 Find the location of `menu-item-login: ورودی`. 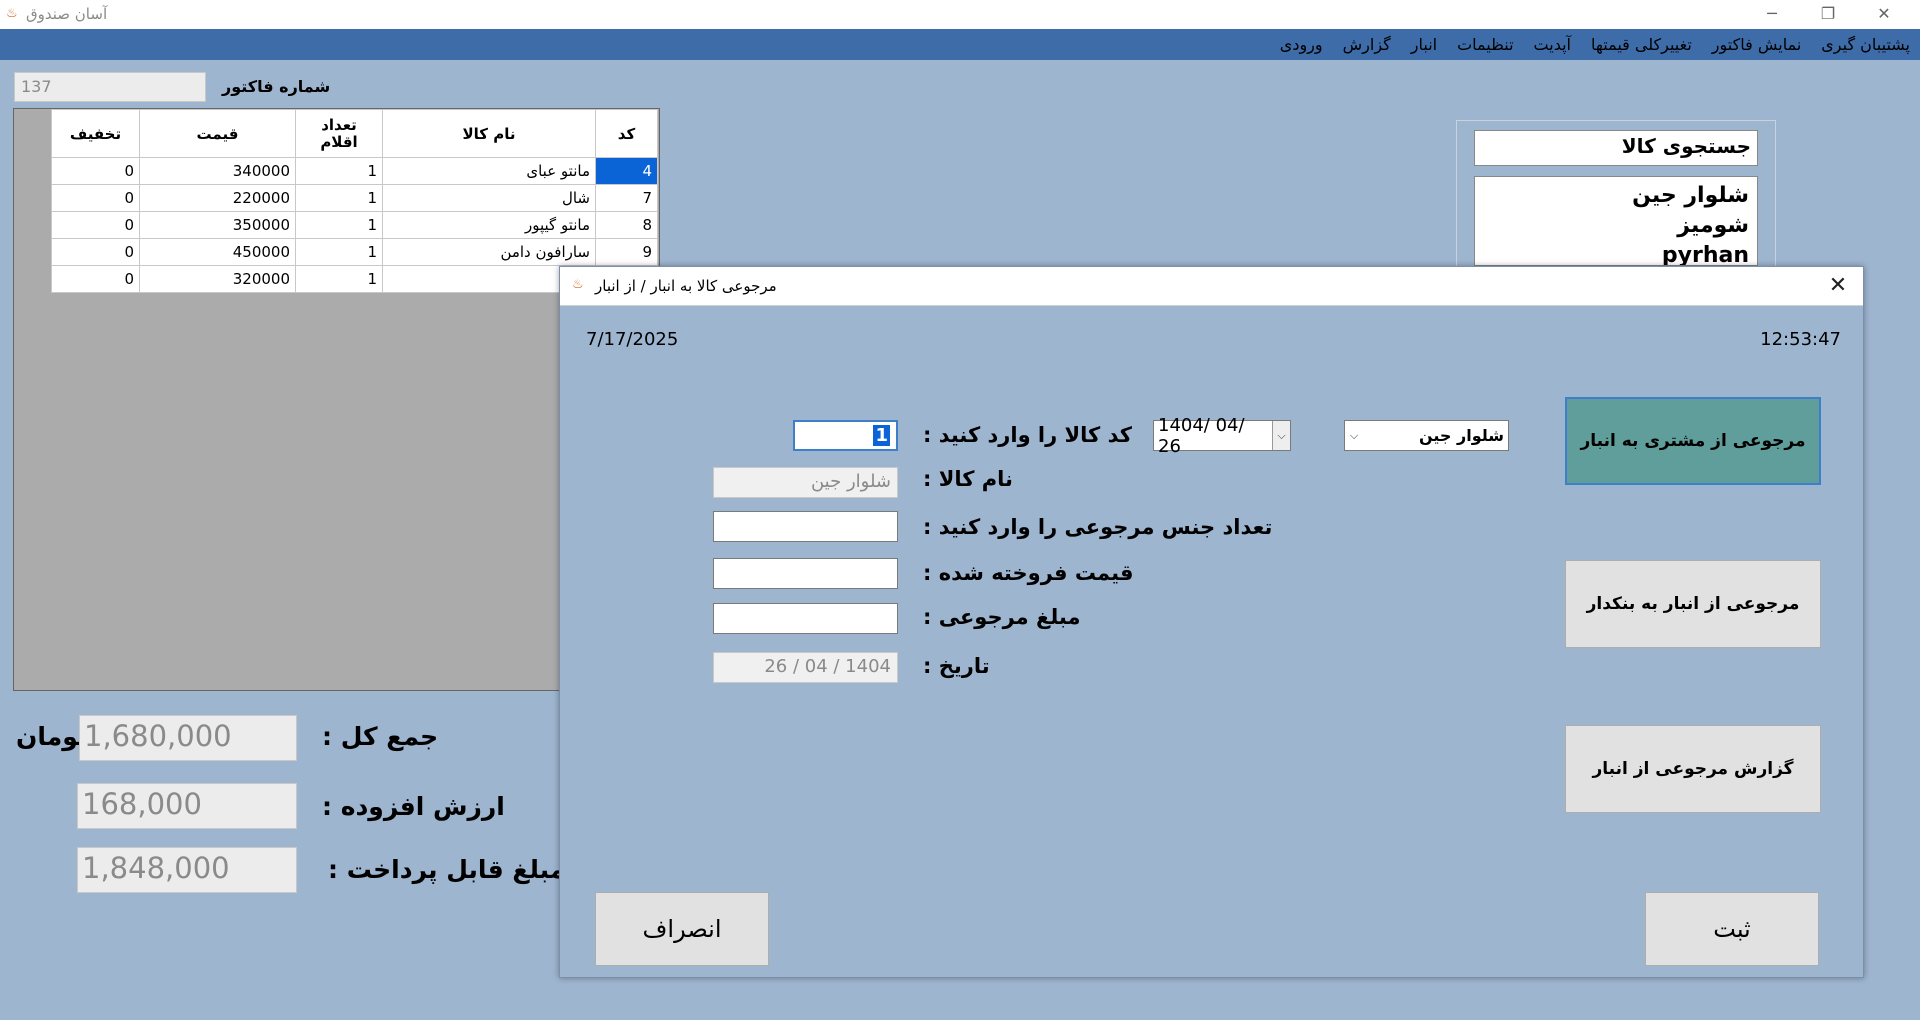

menu-item-login: ورودی is located at coordinates (1301, 44).